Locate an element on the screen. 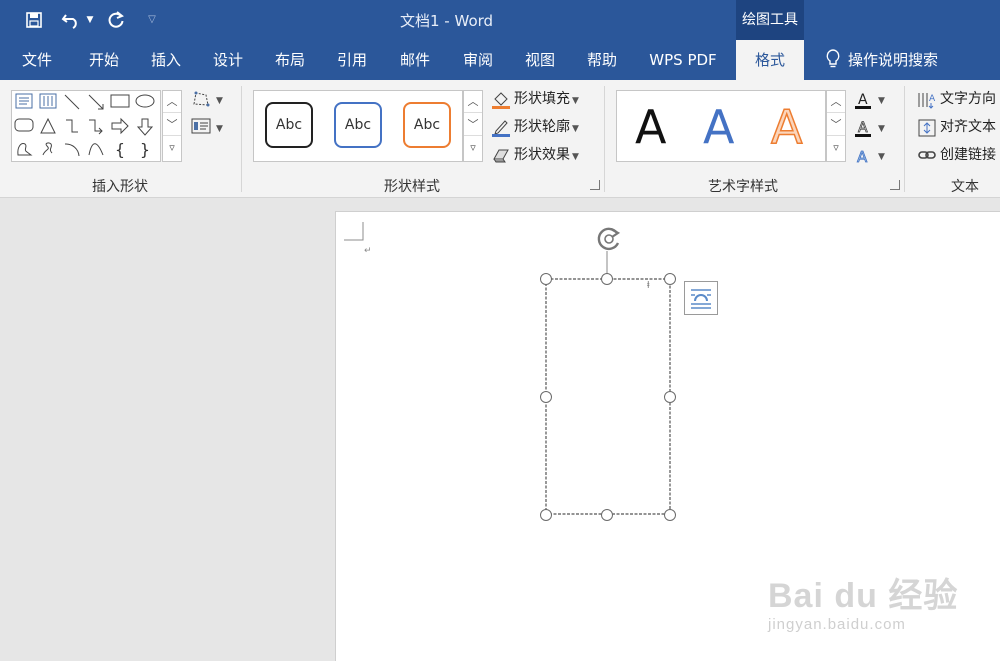 The image size is (1000, 661). tab-references: 引用 is located at coordinates (352, 60).